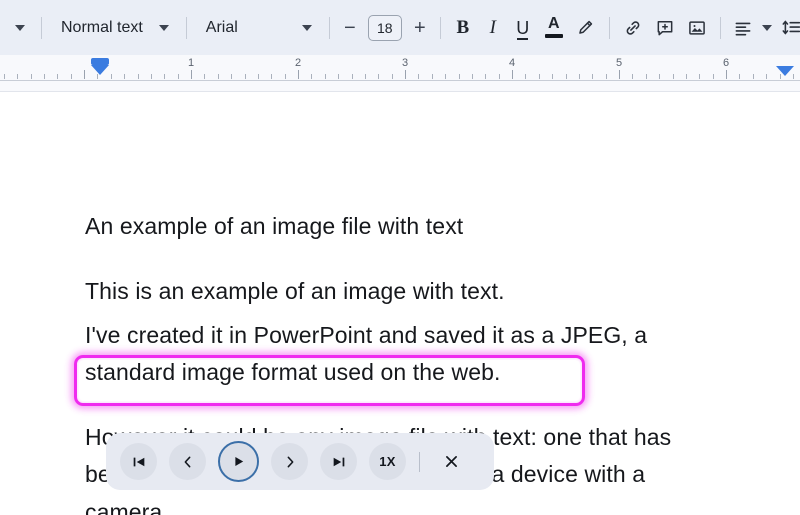 The height and width of the screenshot is (515, 800). I want to click on ruler-number: 4, so click(512, 63).